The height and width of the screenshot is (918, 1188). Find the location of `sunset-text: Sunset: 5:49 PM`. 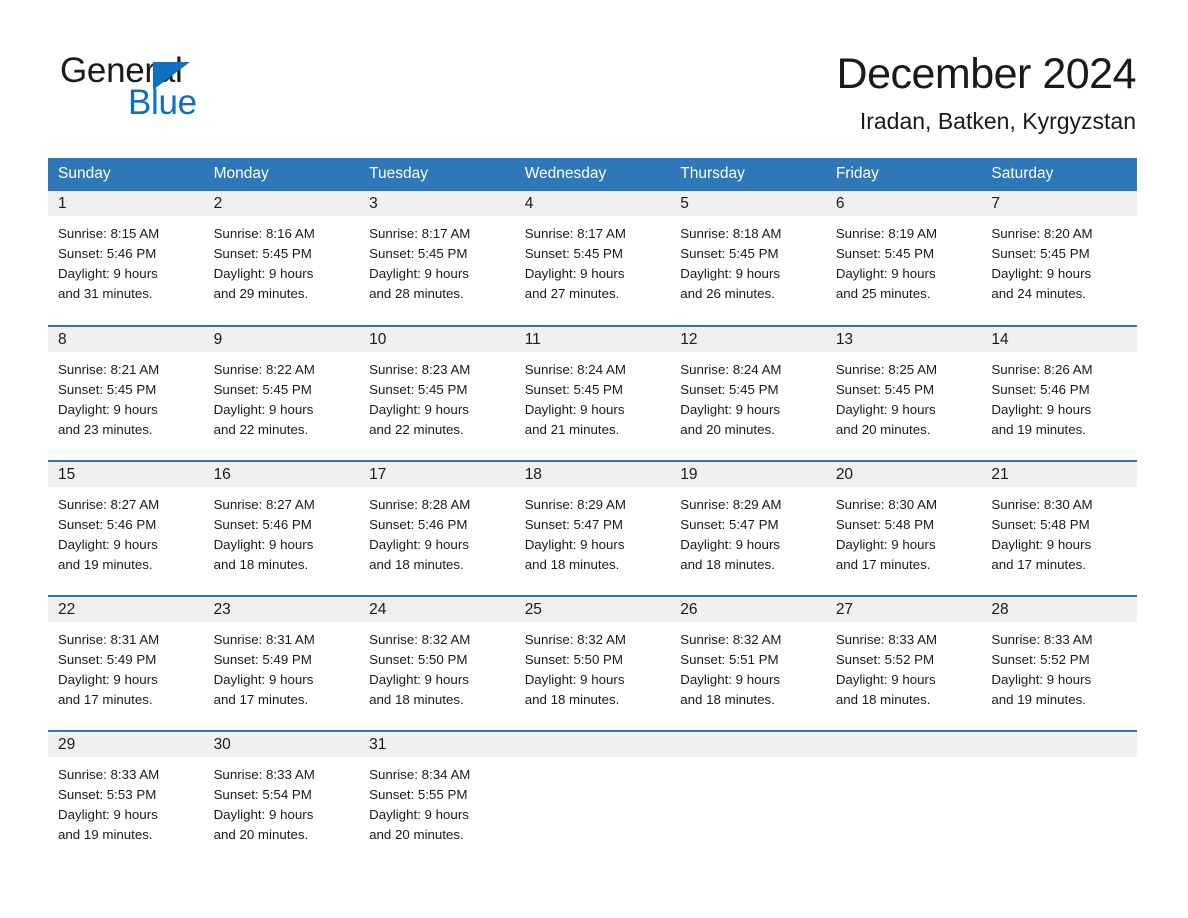

sunset-text: Sunset: 5:49 PM is located at coordinates (262, 659).